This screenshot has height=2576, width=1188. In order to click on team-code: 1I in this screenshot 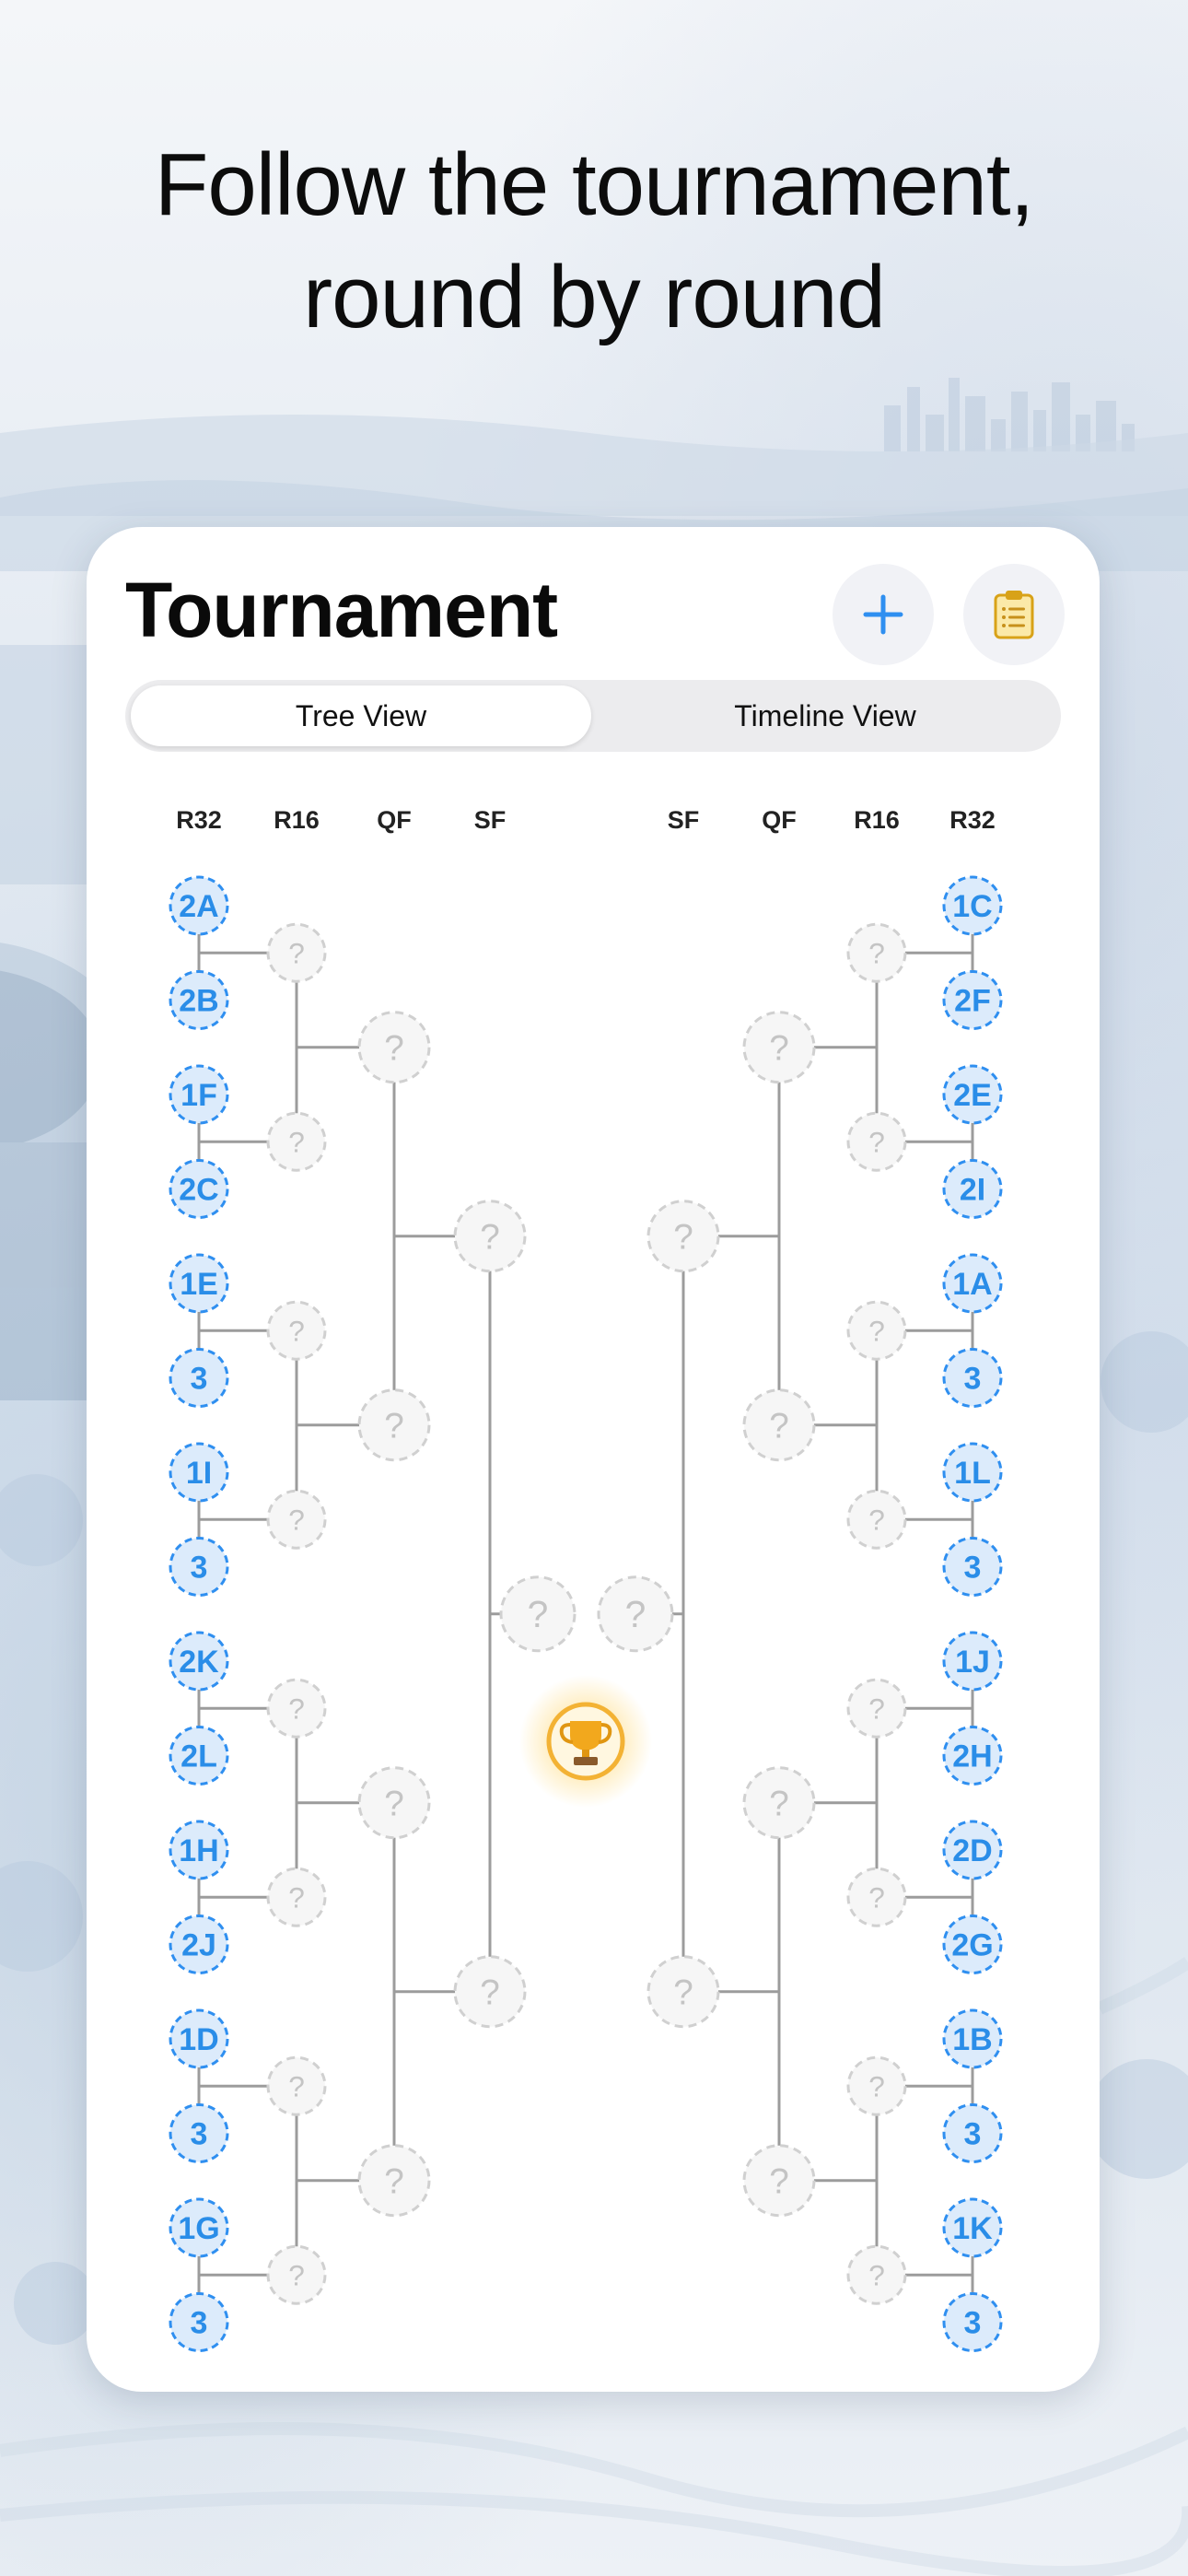, I will do `click(199, 1473)`.